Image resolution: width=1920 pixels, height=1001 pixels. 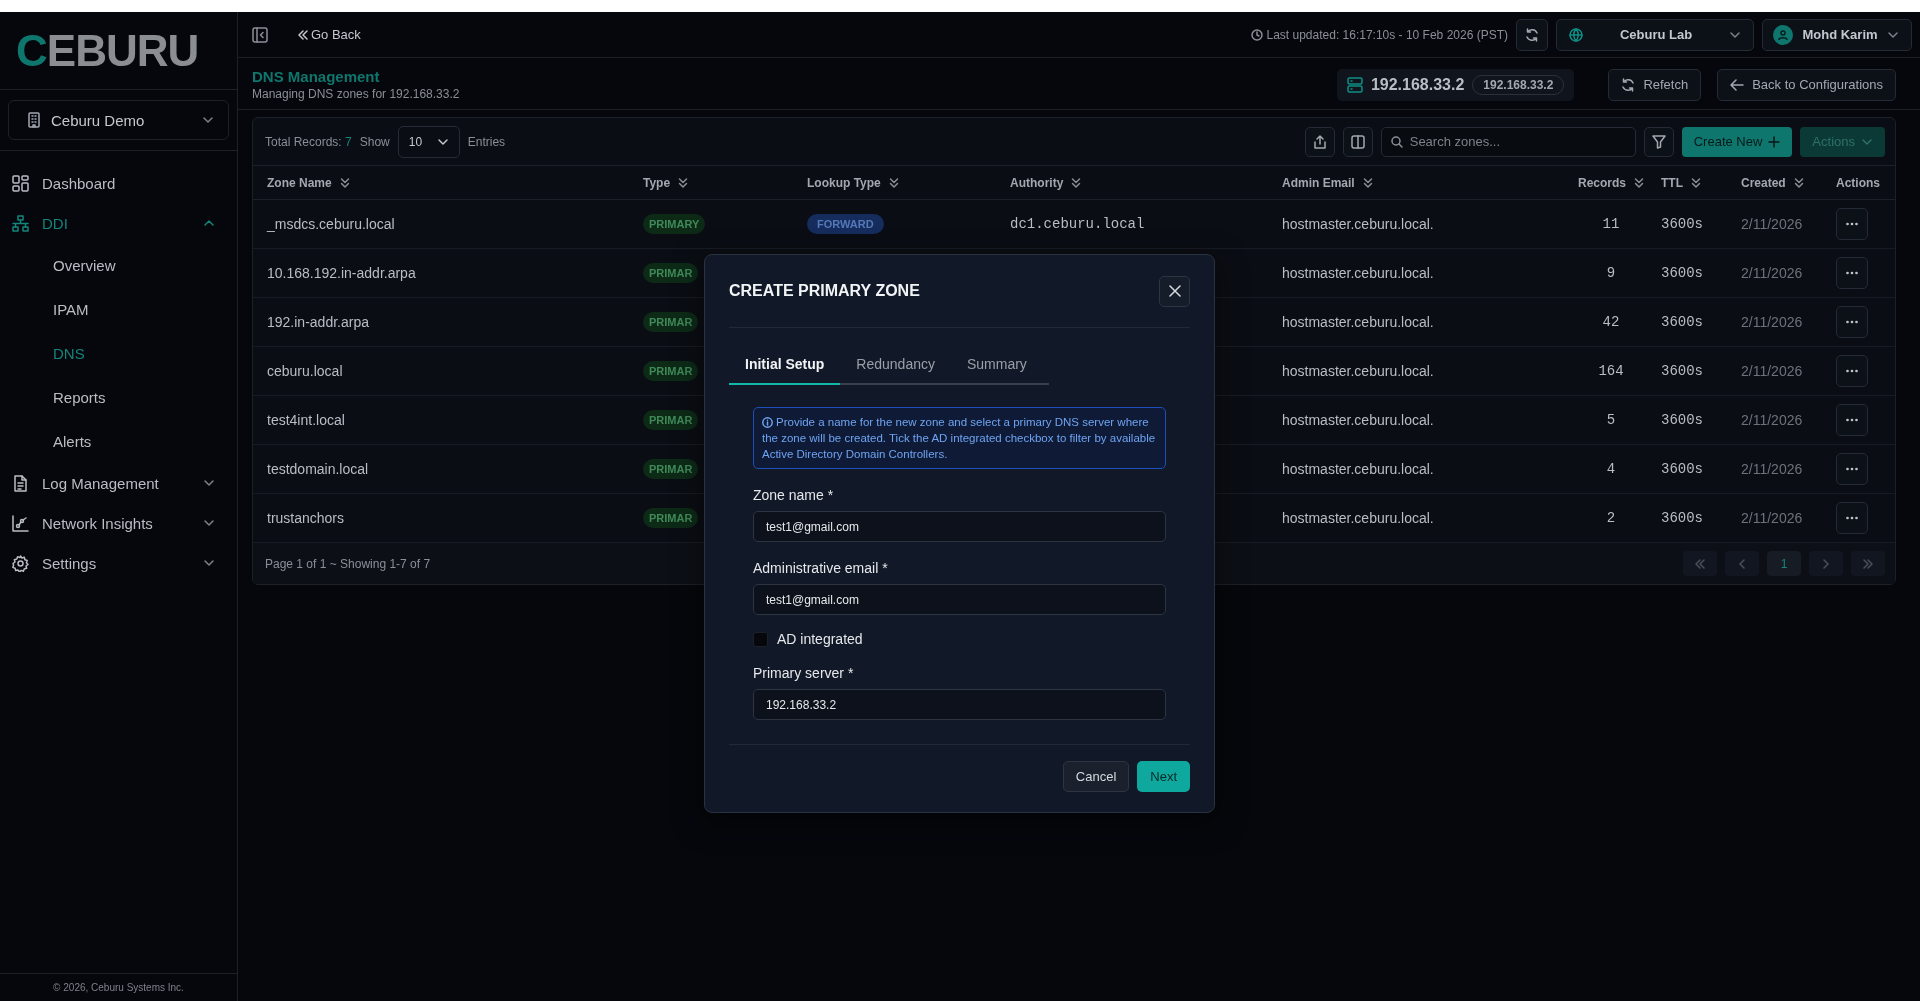 What do you see at coordinates (118, 987) in the screenshot?
I see `copyright-text: © 2026, Ceburu Systems Inc.` at bounding box center [118, 987].